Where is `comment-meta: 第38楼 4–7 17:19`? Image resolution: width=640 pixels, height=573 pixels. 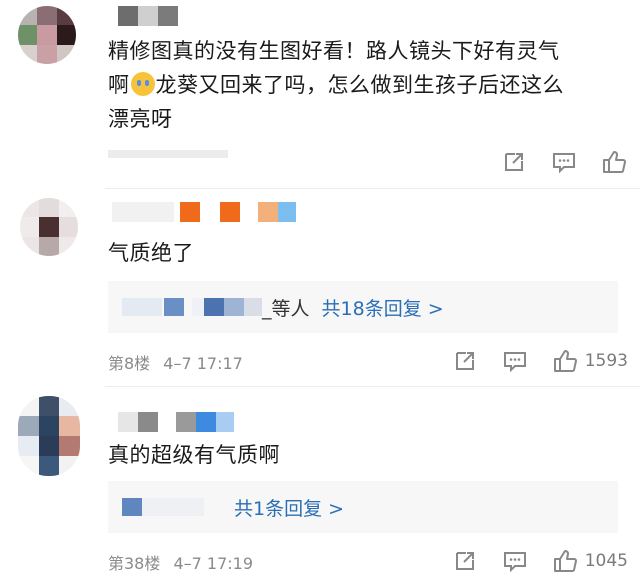
comment-meta: 第38楼 4–7 17:19 is located at coordinates (180, 561).